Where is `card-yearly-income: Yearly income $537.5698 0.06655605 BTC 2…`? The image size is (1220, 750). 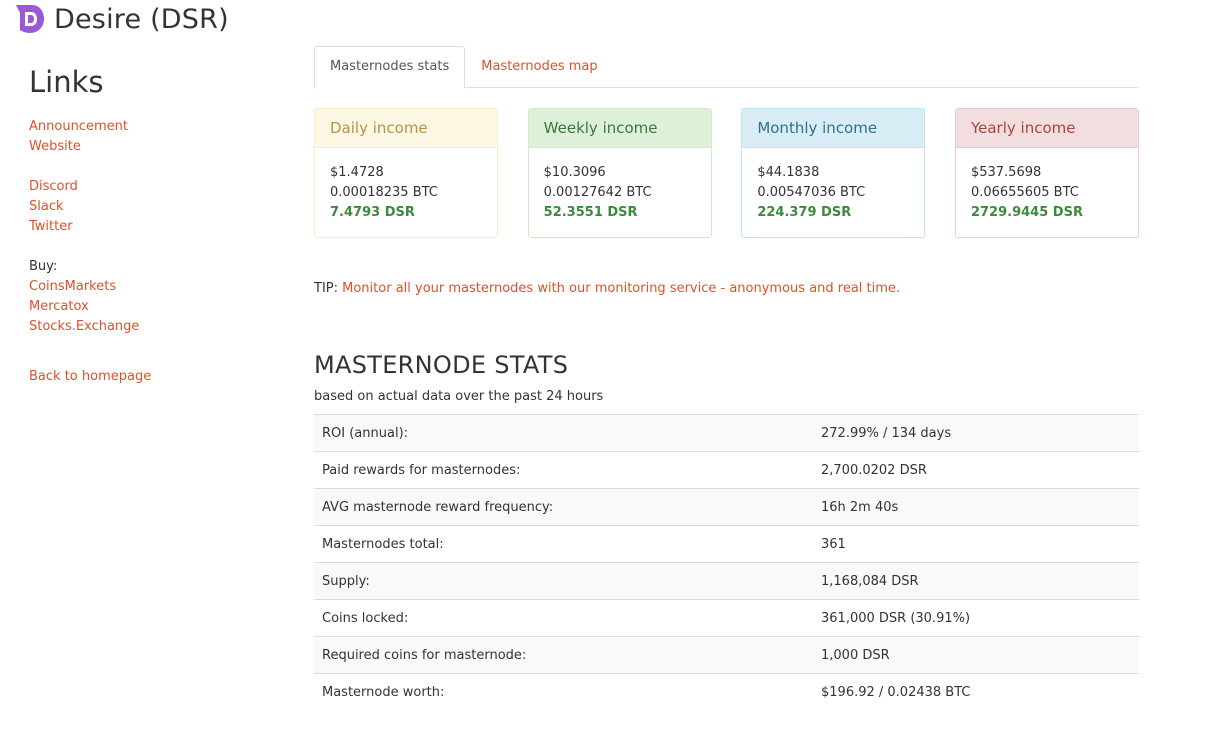
card-yearly-income: Yearly income $537.5698 0.06655605 BTC 2… is located at coordinates (1046, 173).